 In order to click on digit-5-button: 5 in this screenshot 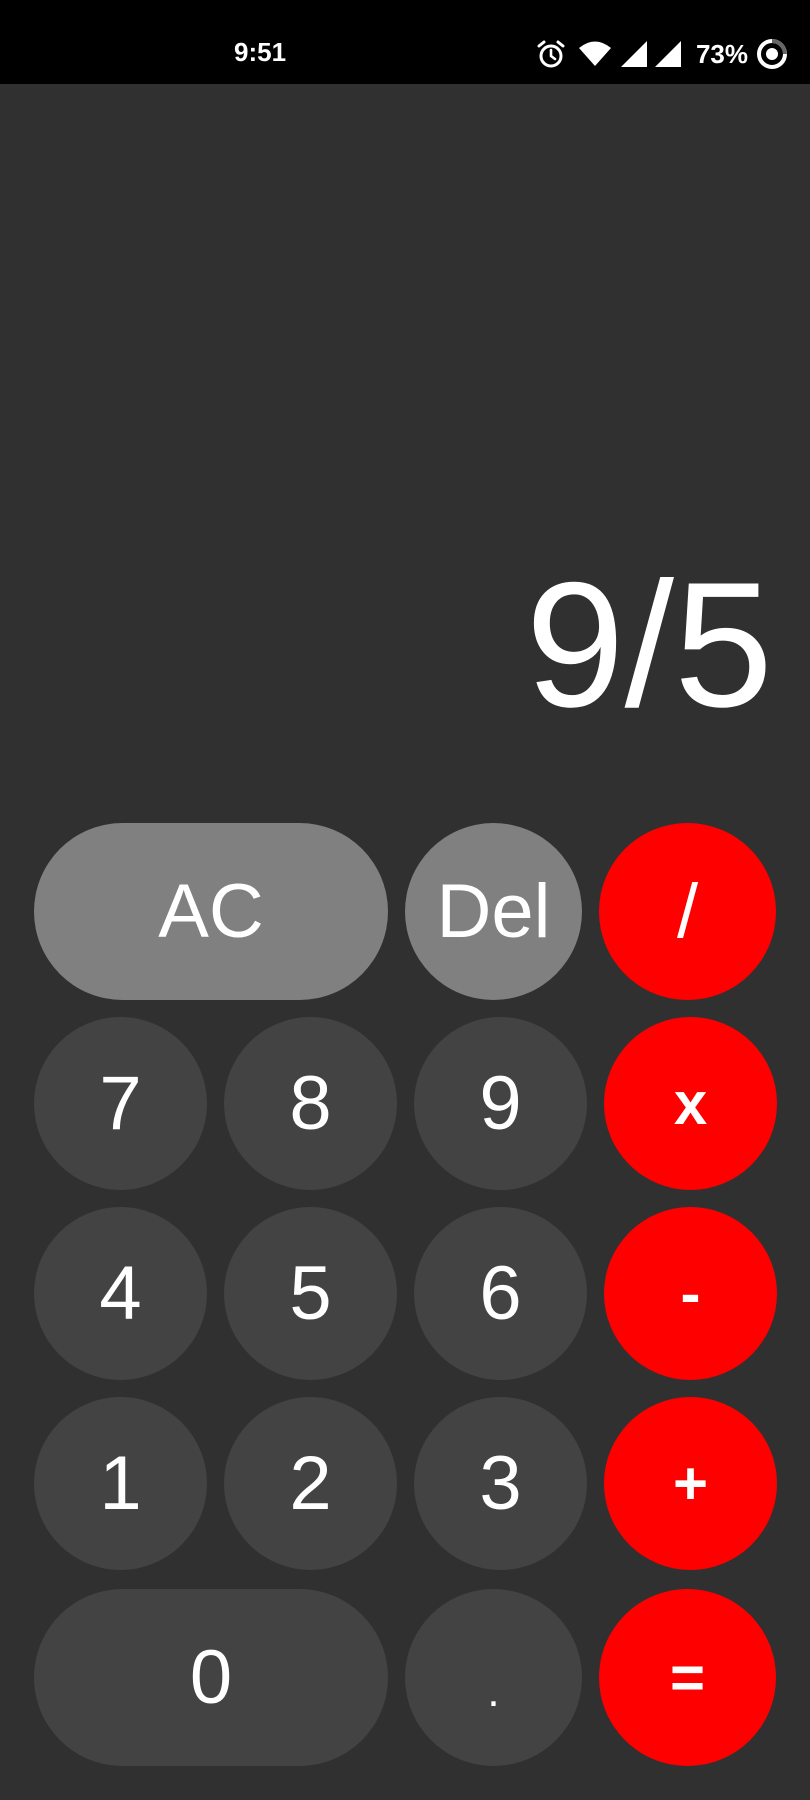, I will do `click(310, 1293)`.